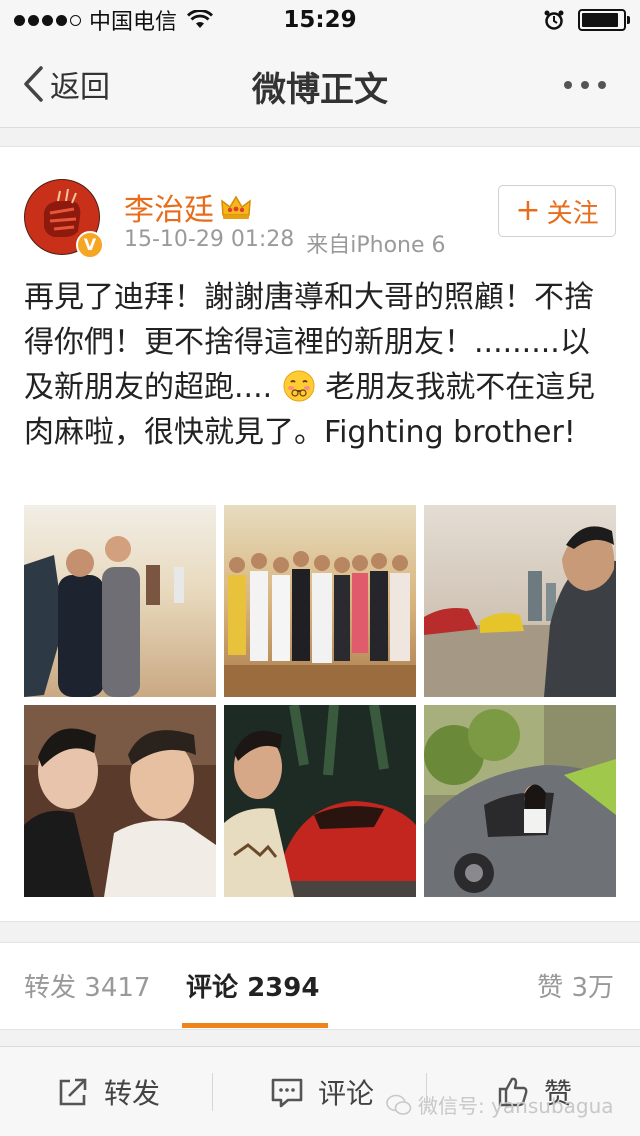 This screenshot has height=1136, width=640. Describe the element at coordinates (534, 1091) in the screenshot. I see `like-button: 赞` at that location.